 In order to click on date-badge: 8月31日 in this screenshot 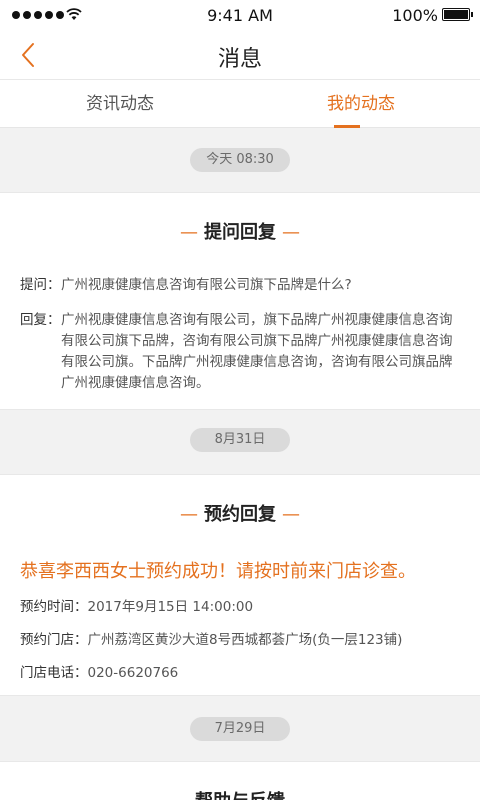, I will do `click(240, 440)`.